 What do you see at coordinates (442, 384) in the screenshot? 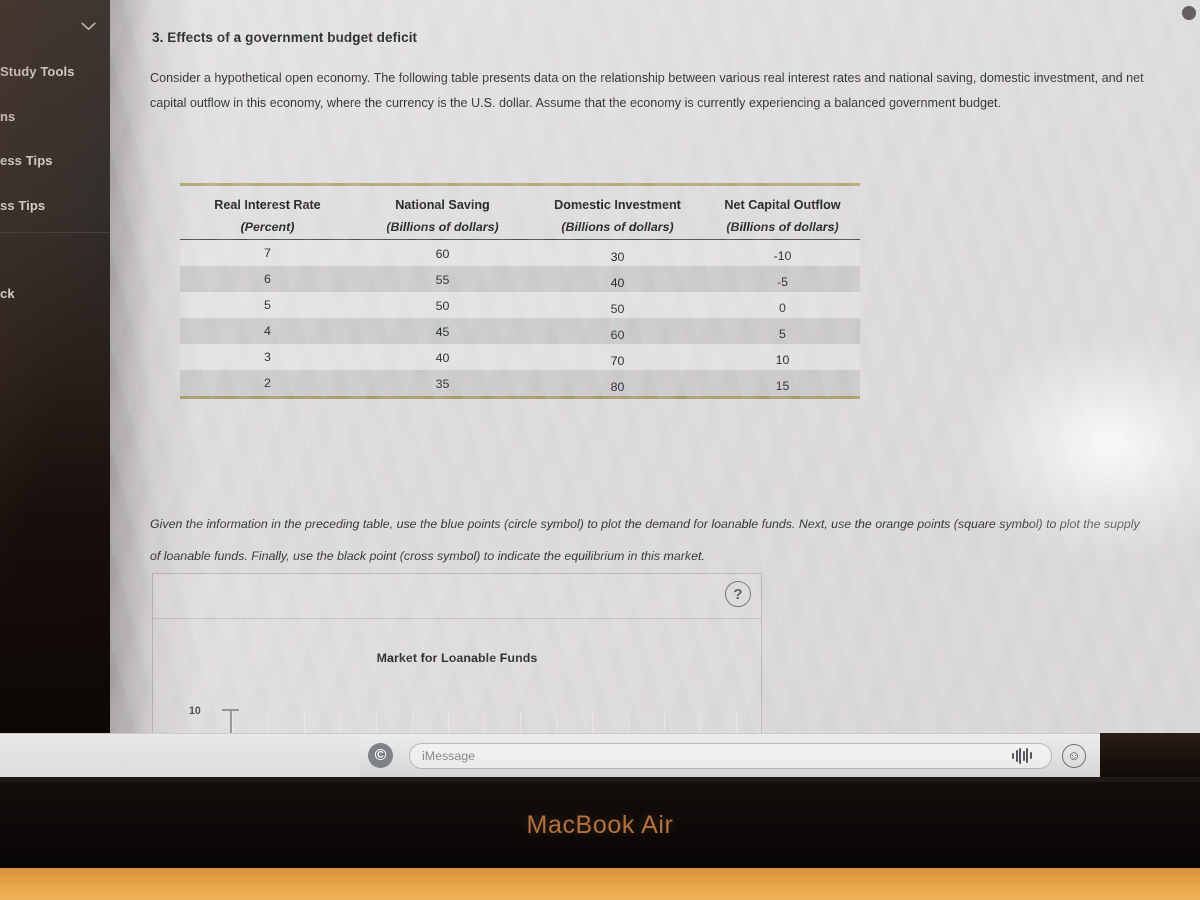
I see `cell-saving: 35` at bounding box center [442, 384].